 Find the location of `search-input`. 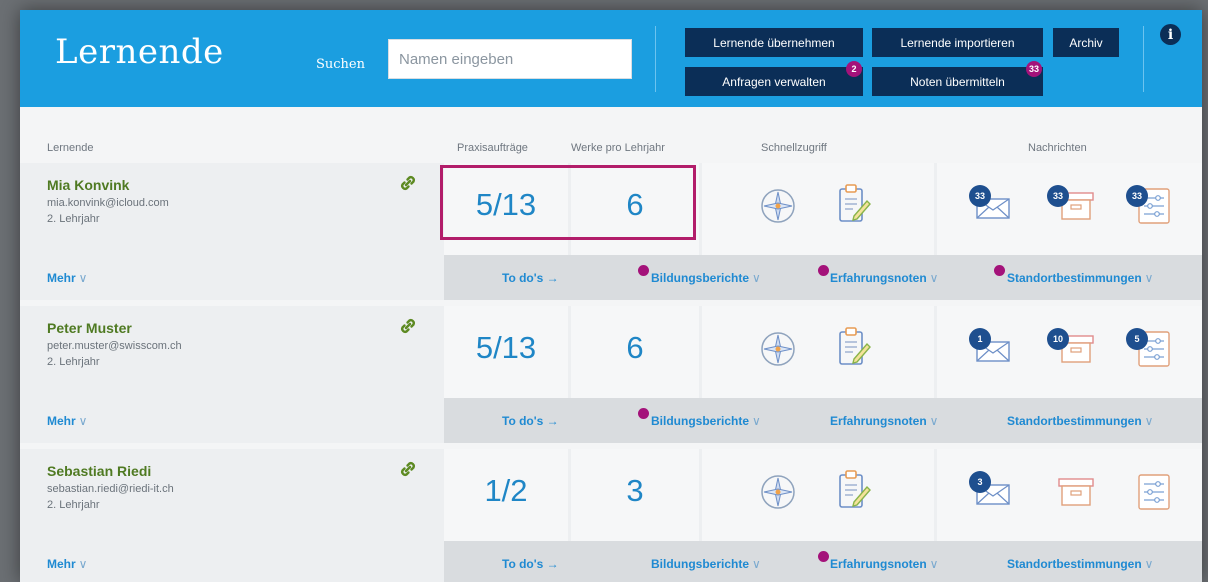

search-input is located at coordinates (510, 59).